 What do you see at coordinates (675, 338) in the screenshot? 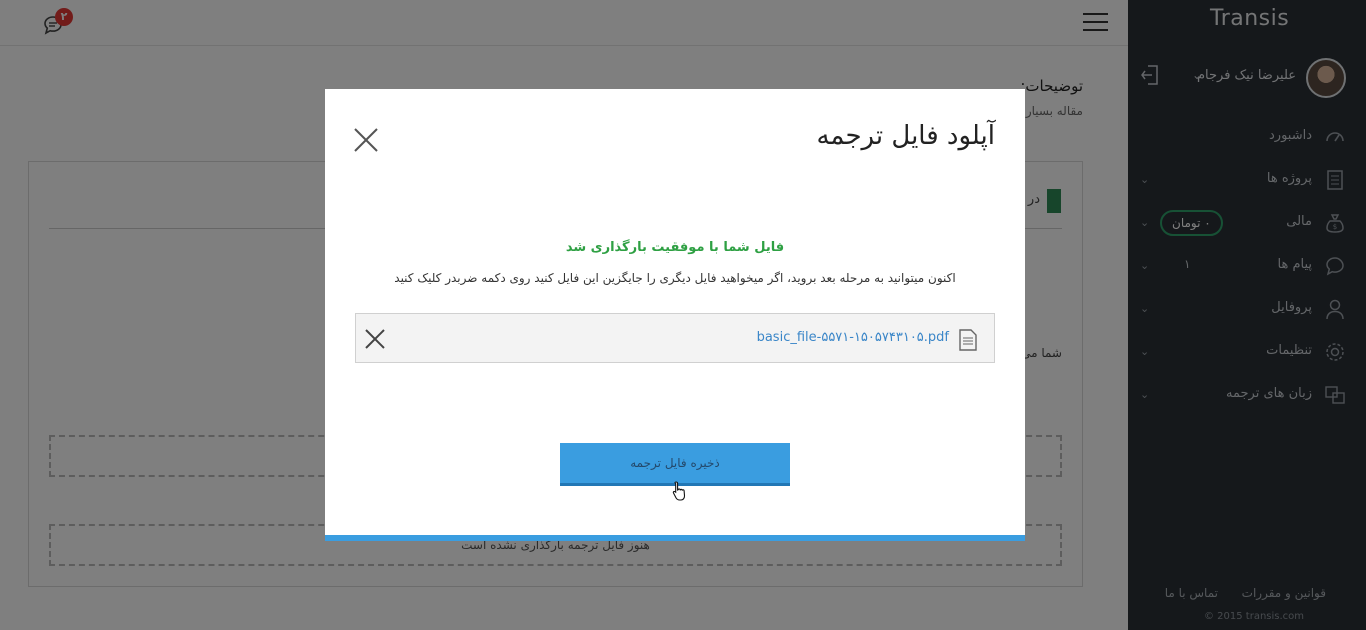
I see `uploaded-file: basic_file-۵۵۷۱-۱۵۰۵۷۴۳۱۰۵.pdf` at bounding box center [675, 338].